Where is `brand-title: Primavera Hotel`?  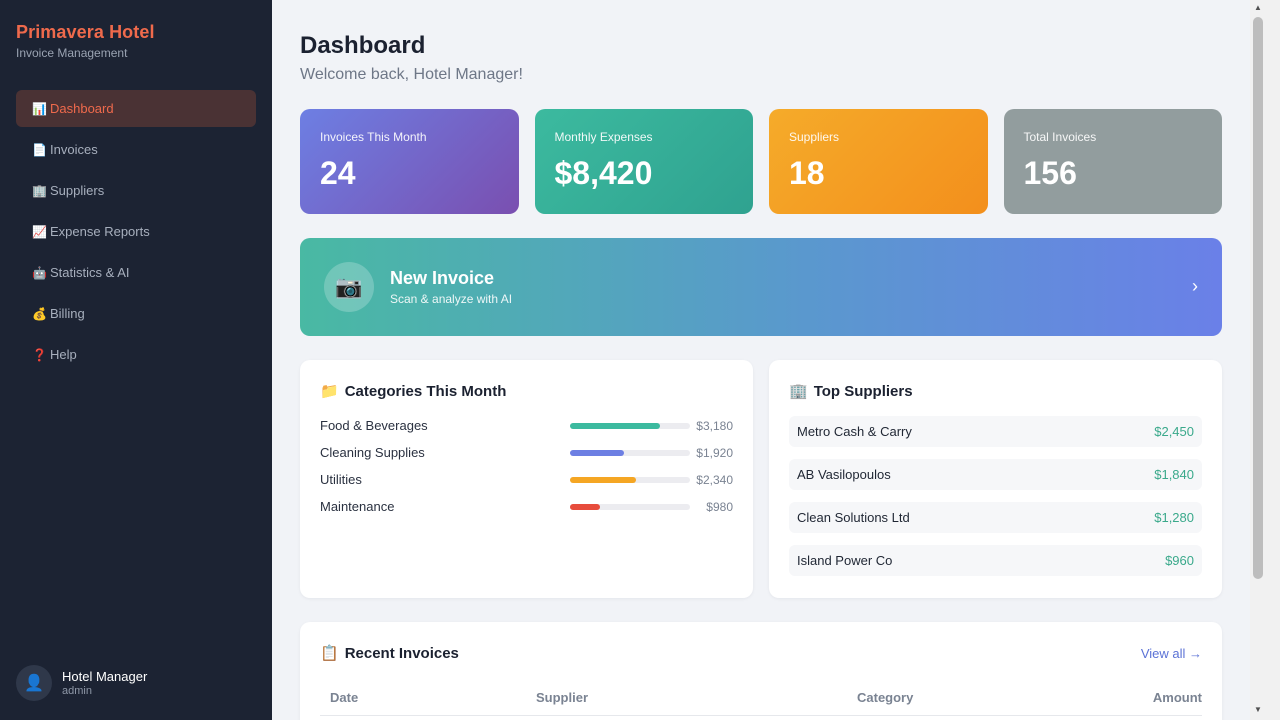
brand-title: Primavera Hotel is located at coordinates (85, 32).